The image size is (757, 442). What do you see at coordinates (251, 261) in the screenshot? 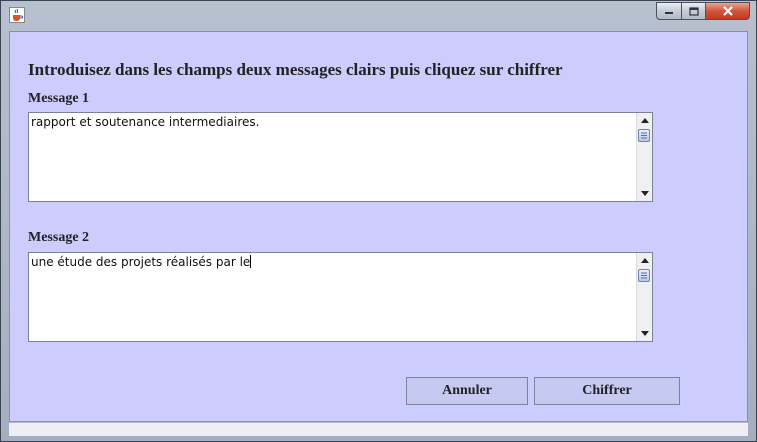
I see `text-caret` at bounding box center [251, 261].